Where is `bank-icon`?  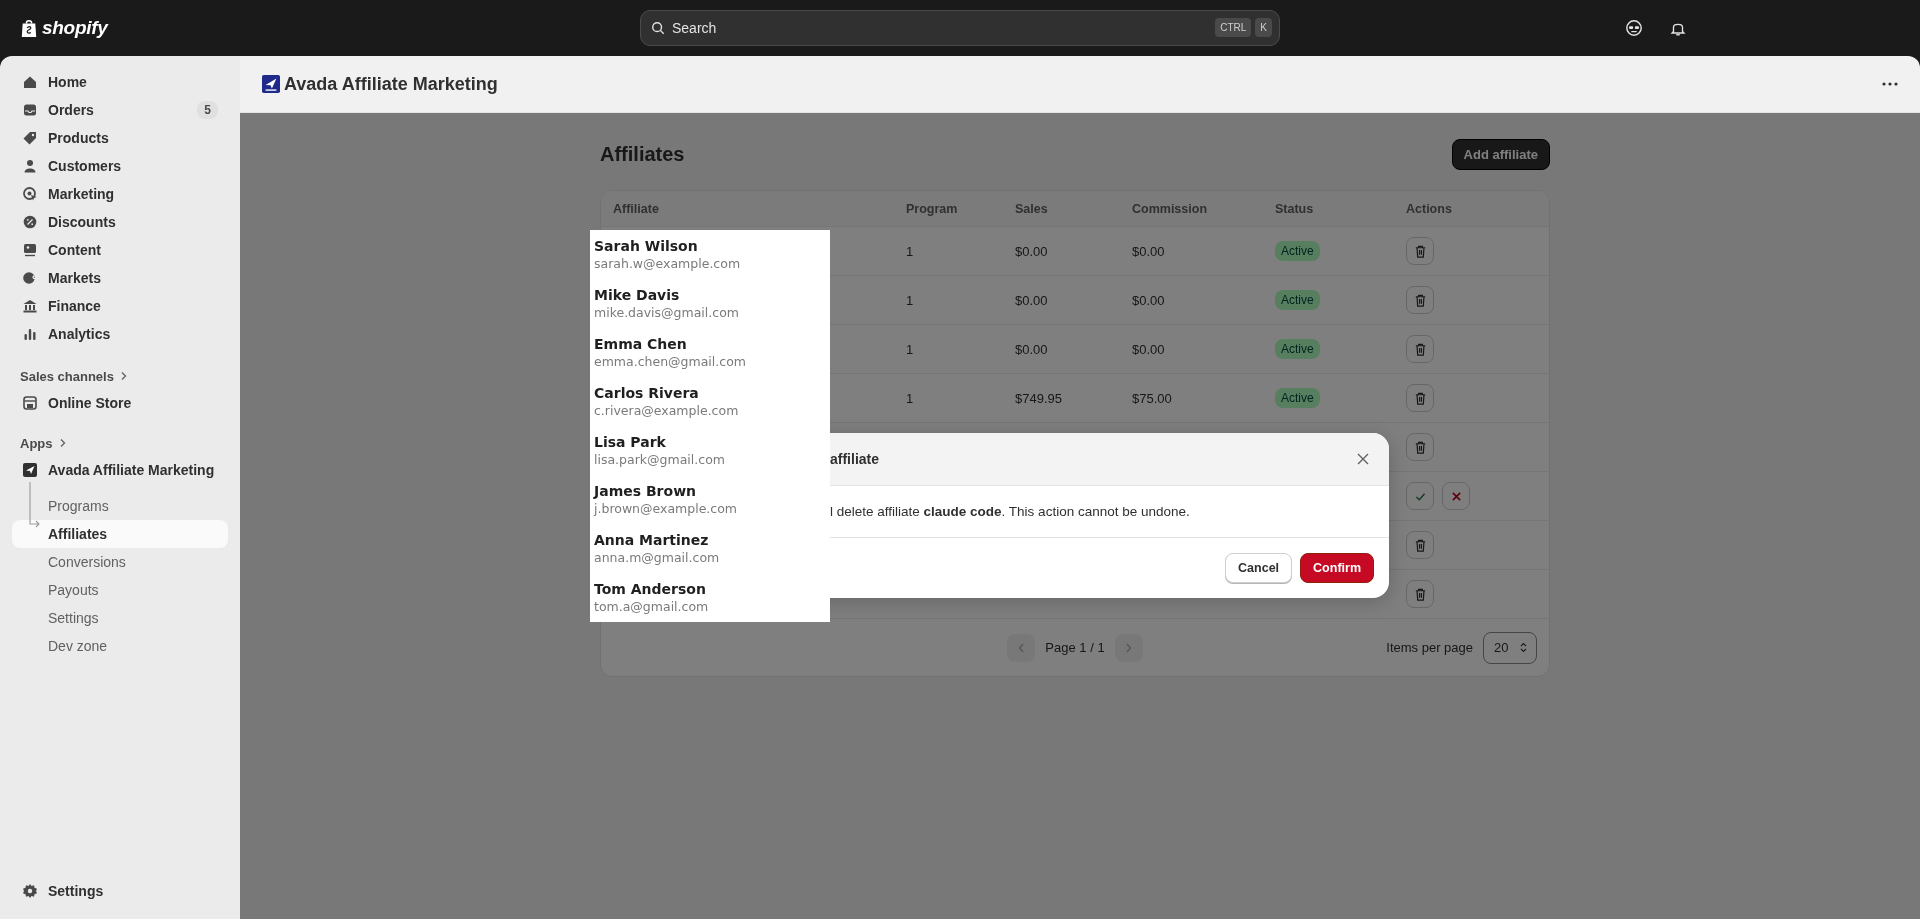
bank-icon is located at coordinates (30, 306).